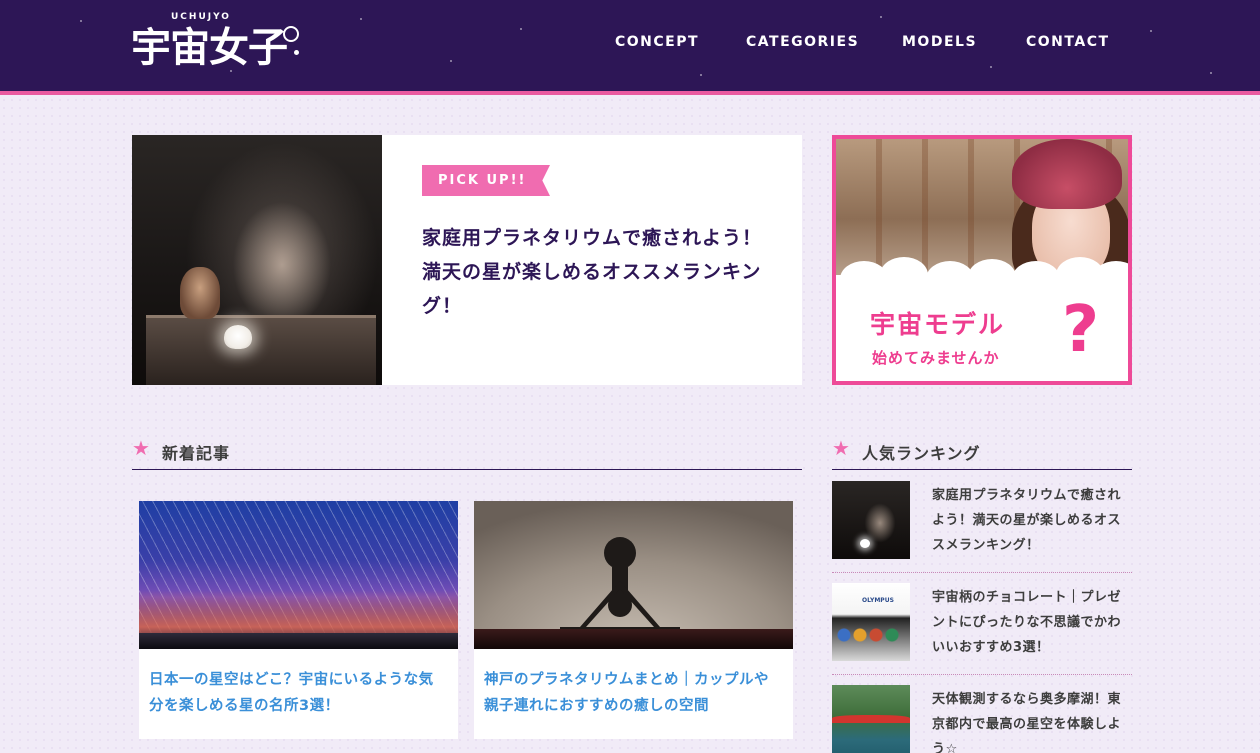 Image resolution: width=1260 pixels, height=753 pixels. What do you see at coordinates (238, 337) in the screenshot?
I see `planetarium-lamp-shape` at bounding box center [238, 337].